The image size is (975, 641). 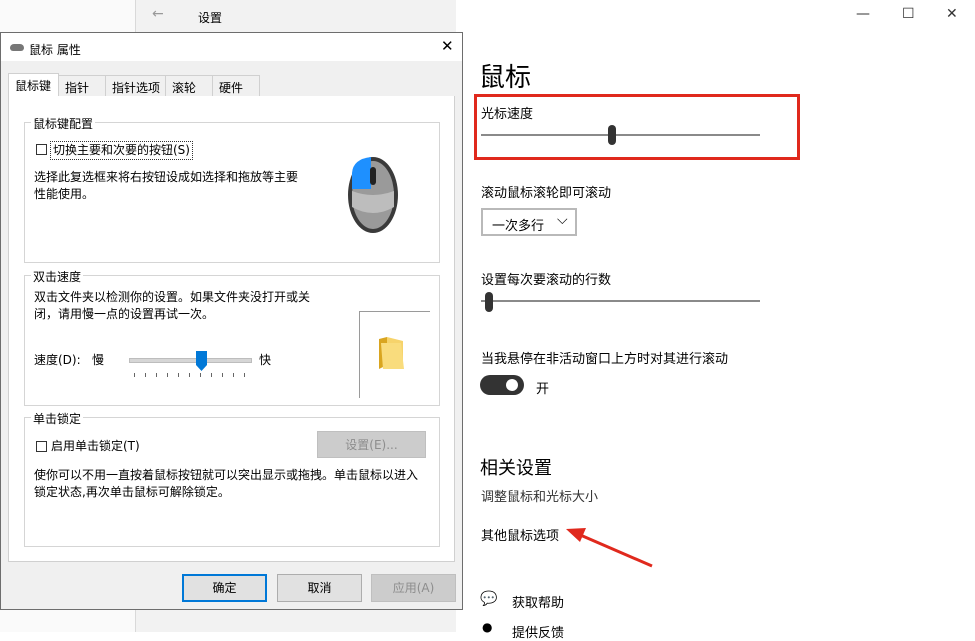 I want to click on tab-buttons: 鼠标键, so click(x=33, y=85).